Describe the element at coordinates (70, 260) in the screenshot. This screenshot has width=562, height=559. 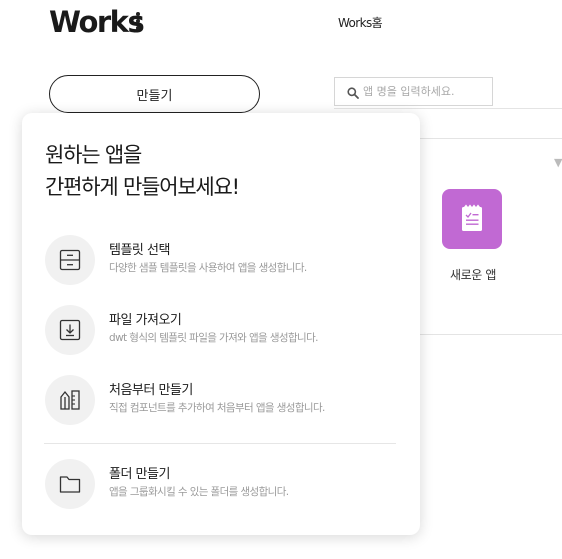
I see `template-icon` at that location.